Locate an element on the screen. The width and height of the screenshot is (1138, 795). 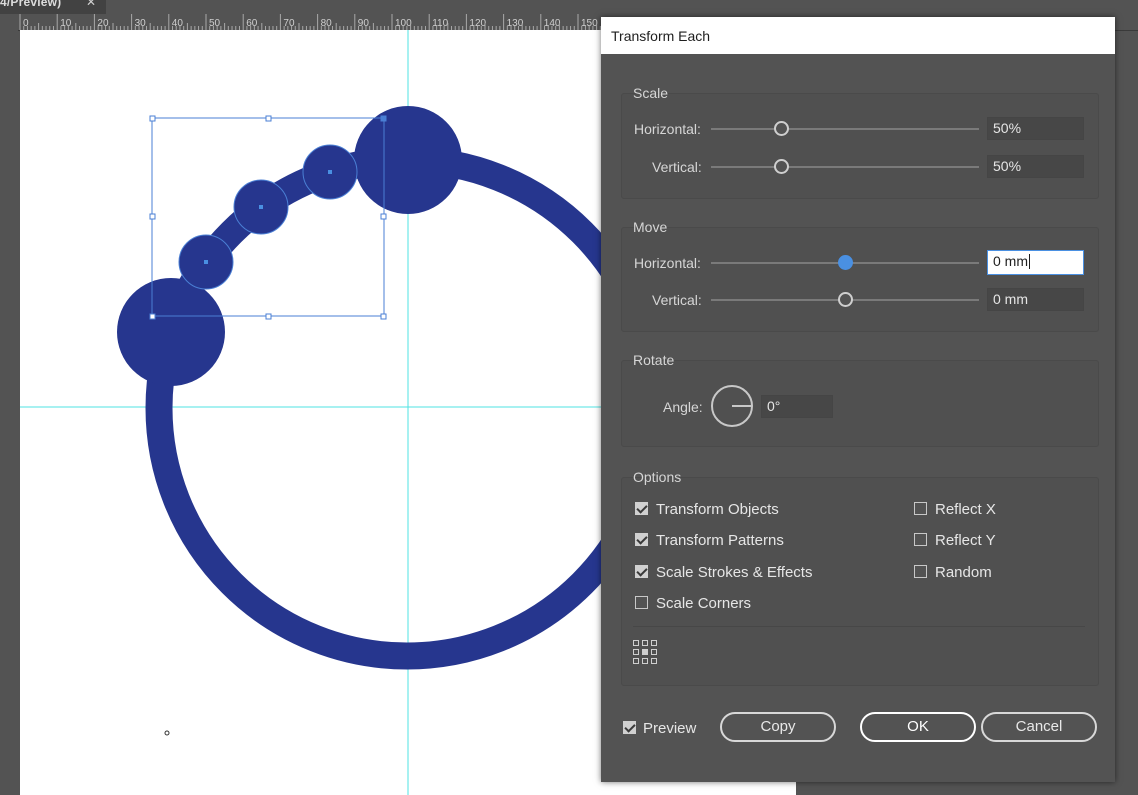
scale-vertical-input: 50% is located at coordinates (1035, 166).